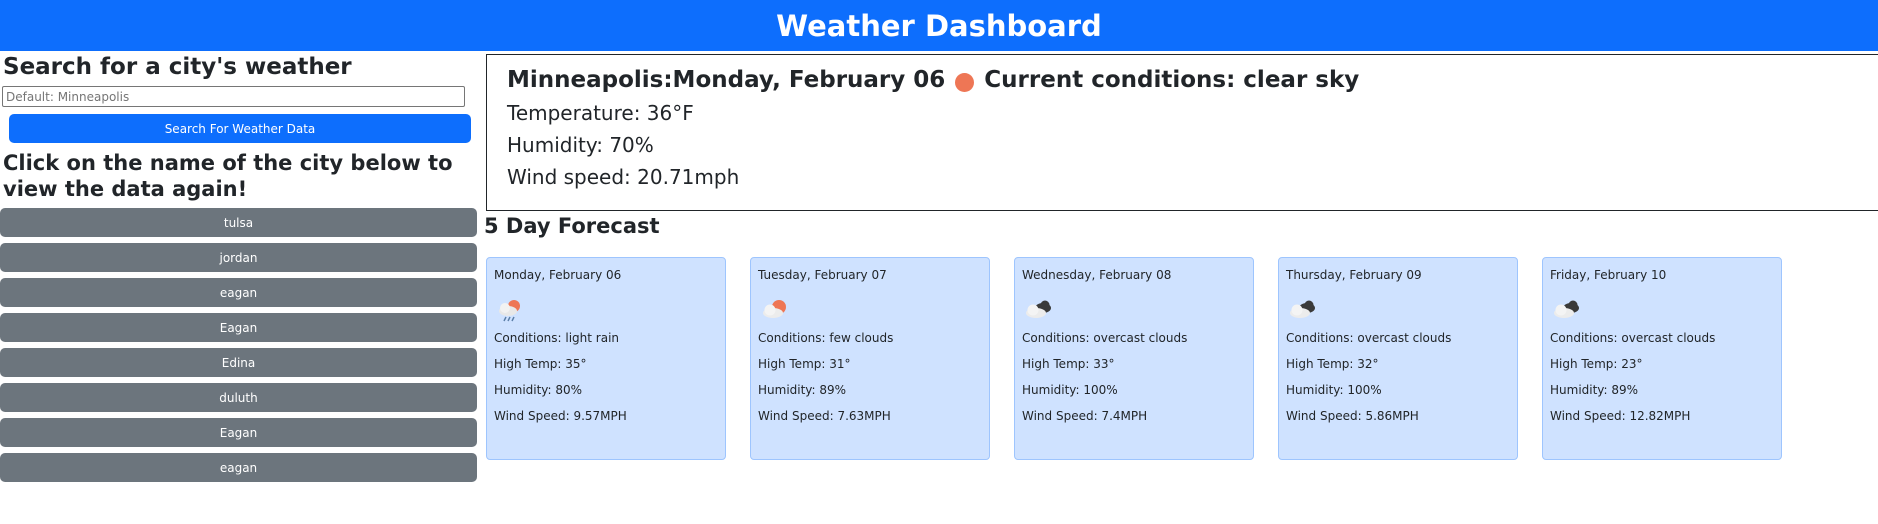 Image resolution: width=1878 pixels, height=524 pixels. I want to click on forecast-date: Thursday, February 09, so click(1354, 275).